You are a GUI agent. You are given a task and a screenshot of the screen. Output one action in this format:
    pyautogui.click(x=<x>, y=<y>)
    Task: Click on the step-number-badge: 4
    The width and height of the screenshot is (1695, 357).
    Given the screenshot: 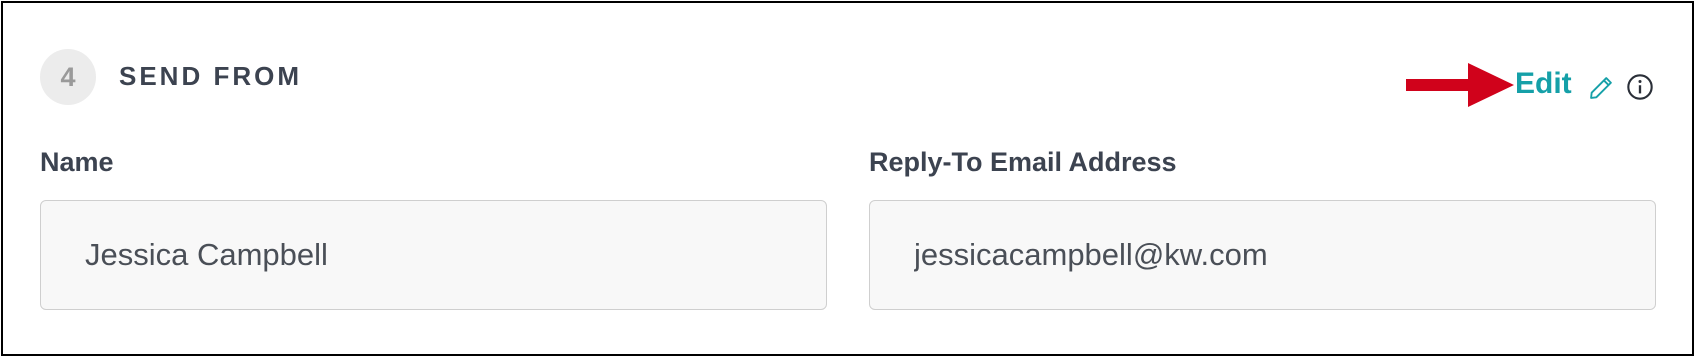 What is the action you would take?
    pyautogui.click(x=68, y=77)
    